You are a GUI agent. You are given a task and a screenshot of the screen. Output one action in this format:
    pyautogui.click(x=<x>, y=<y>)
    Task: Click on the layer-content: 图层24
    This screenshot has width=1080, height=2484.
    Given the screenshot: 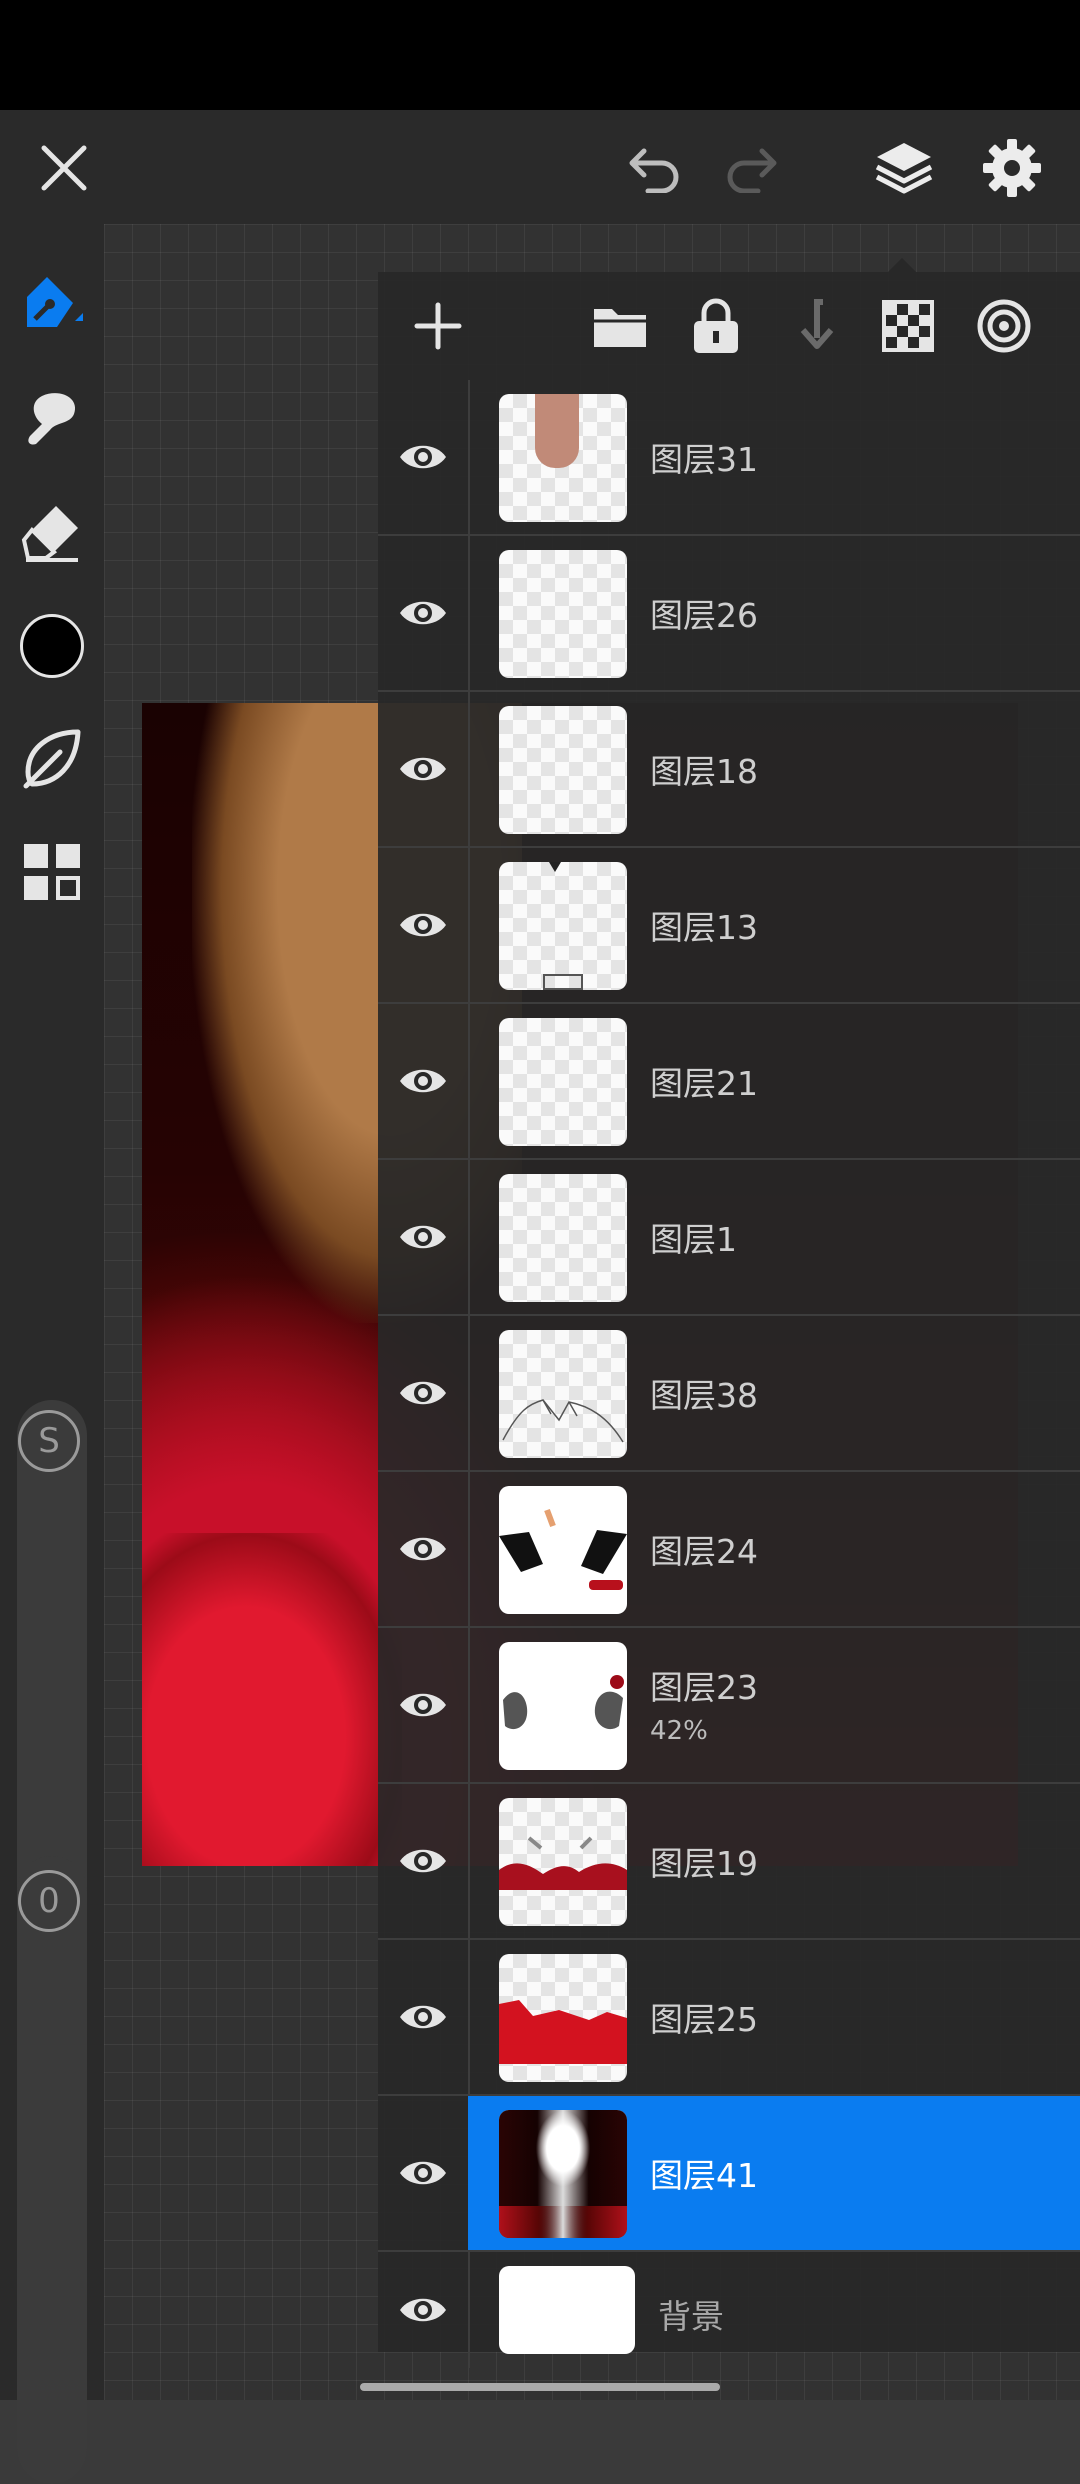 What is the action you would take?
    pyautogui.click(x=774, y=1549)
    